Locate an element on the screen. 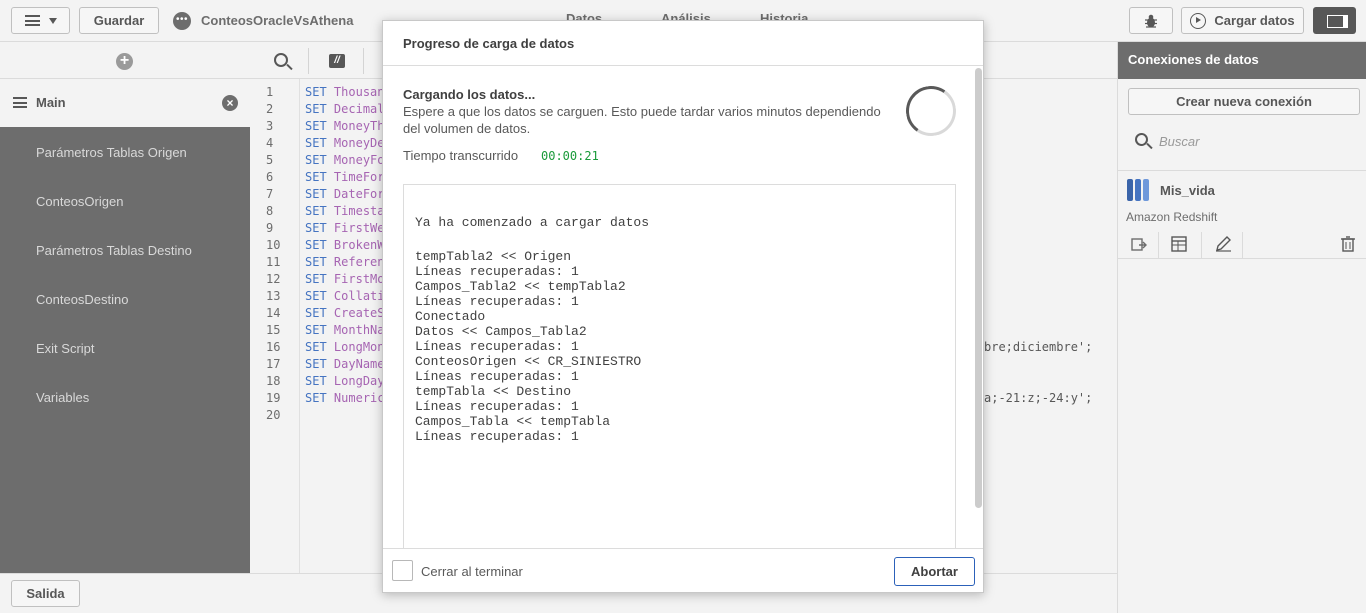 The width and height of the screenshot is (1366, 613). log-line: Conectado is located at coordinates (450, 316).